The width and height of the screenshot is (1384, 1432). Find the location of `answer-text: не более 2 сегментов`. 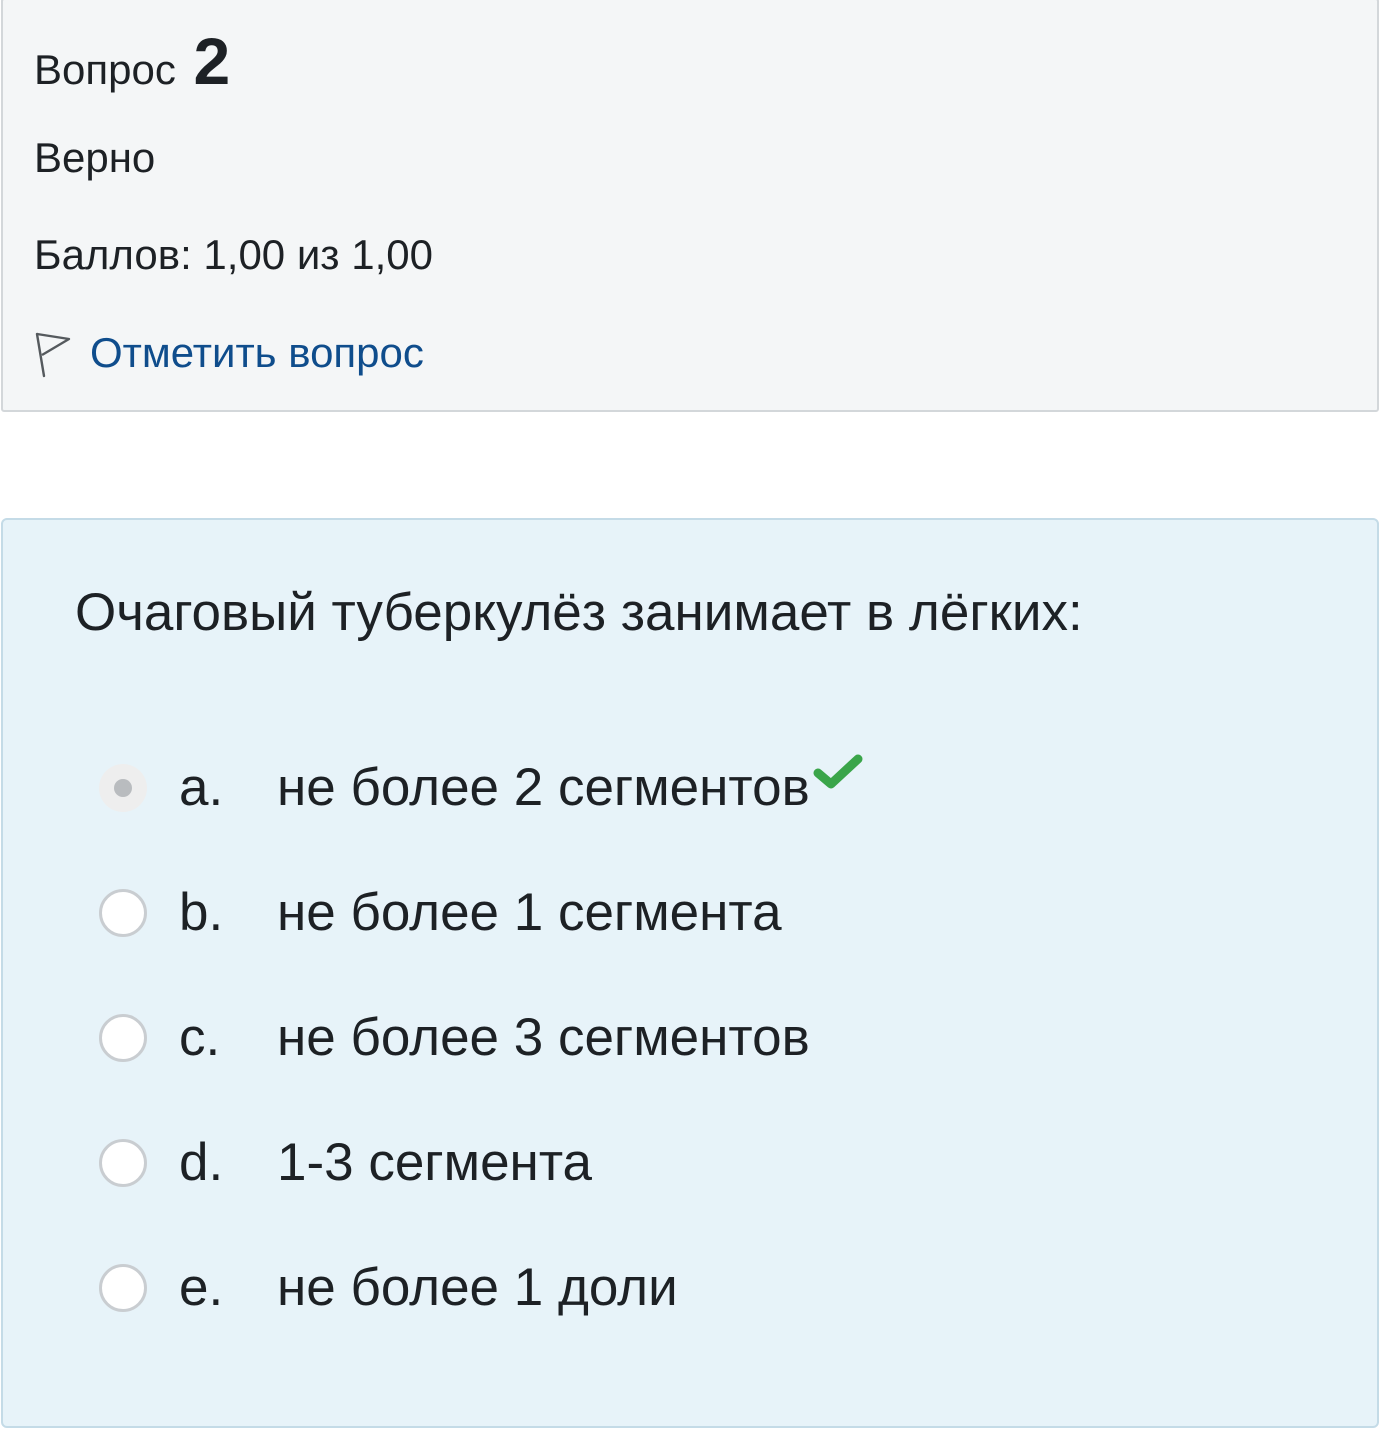

answer-text: не более 2 сегментов is located at coordinates (570, 788).